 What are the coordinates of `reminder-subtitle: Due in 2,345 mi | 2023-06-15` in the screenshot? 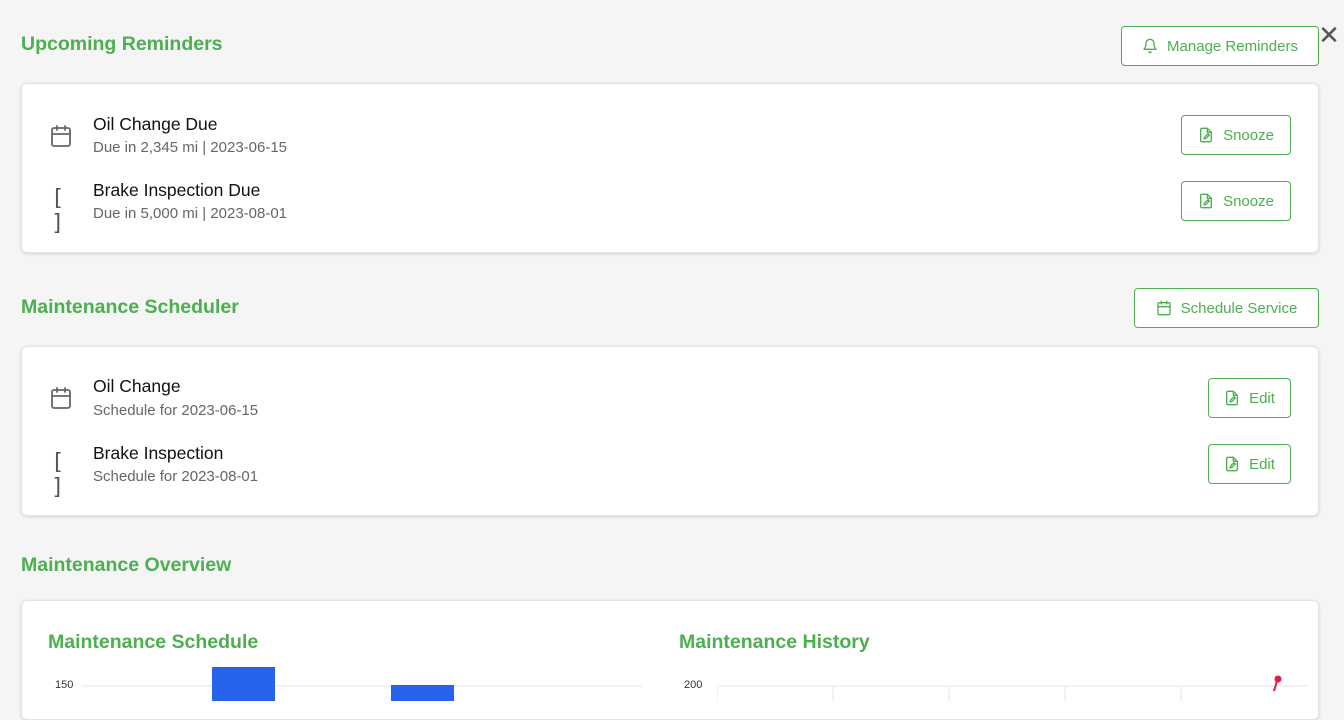 It's located at (190, 147).